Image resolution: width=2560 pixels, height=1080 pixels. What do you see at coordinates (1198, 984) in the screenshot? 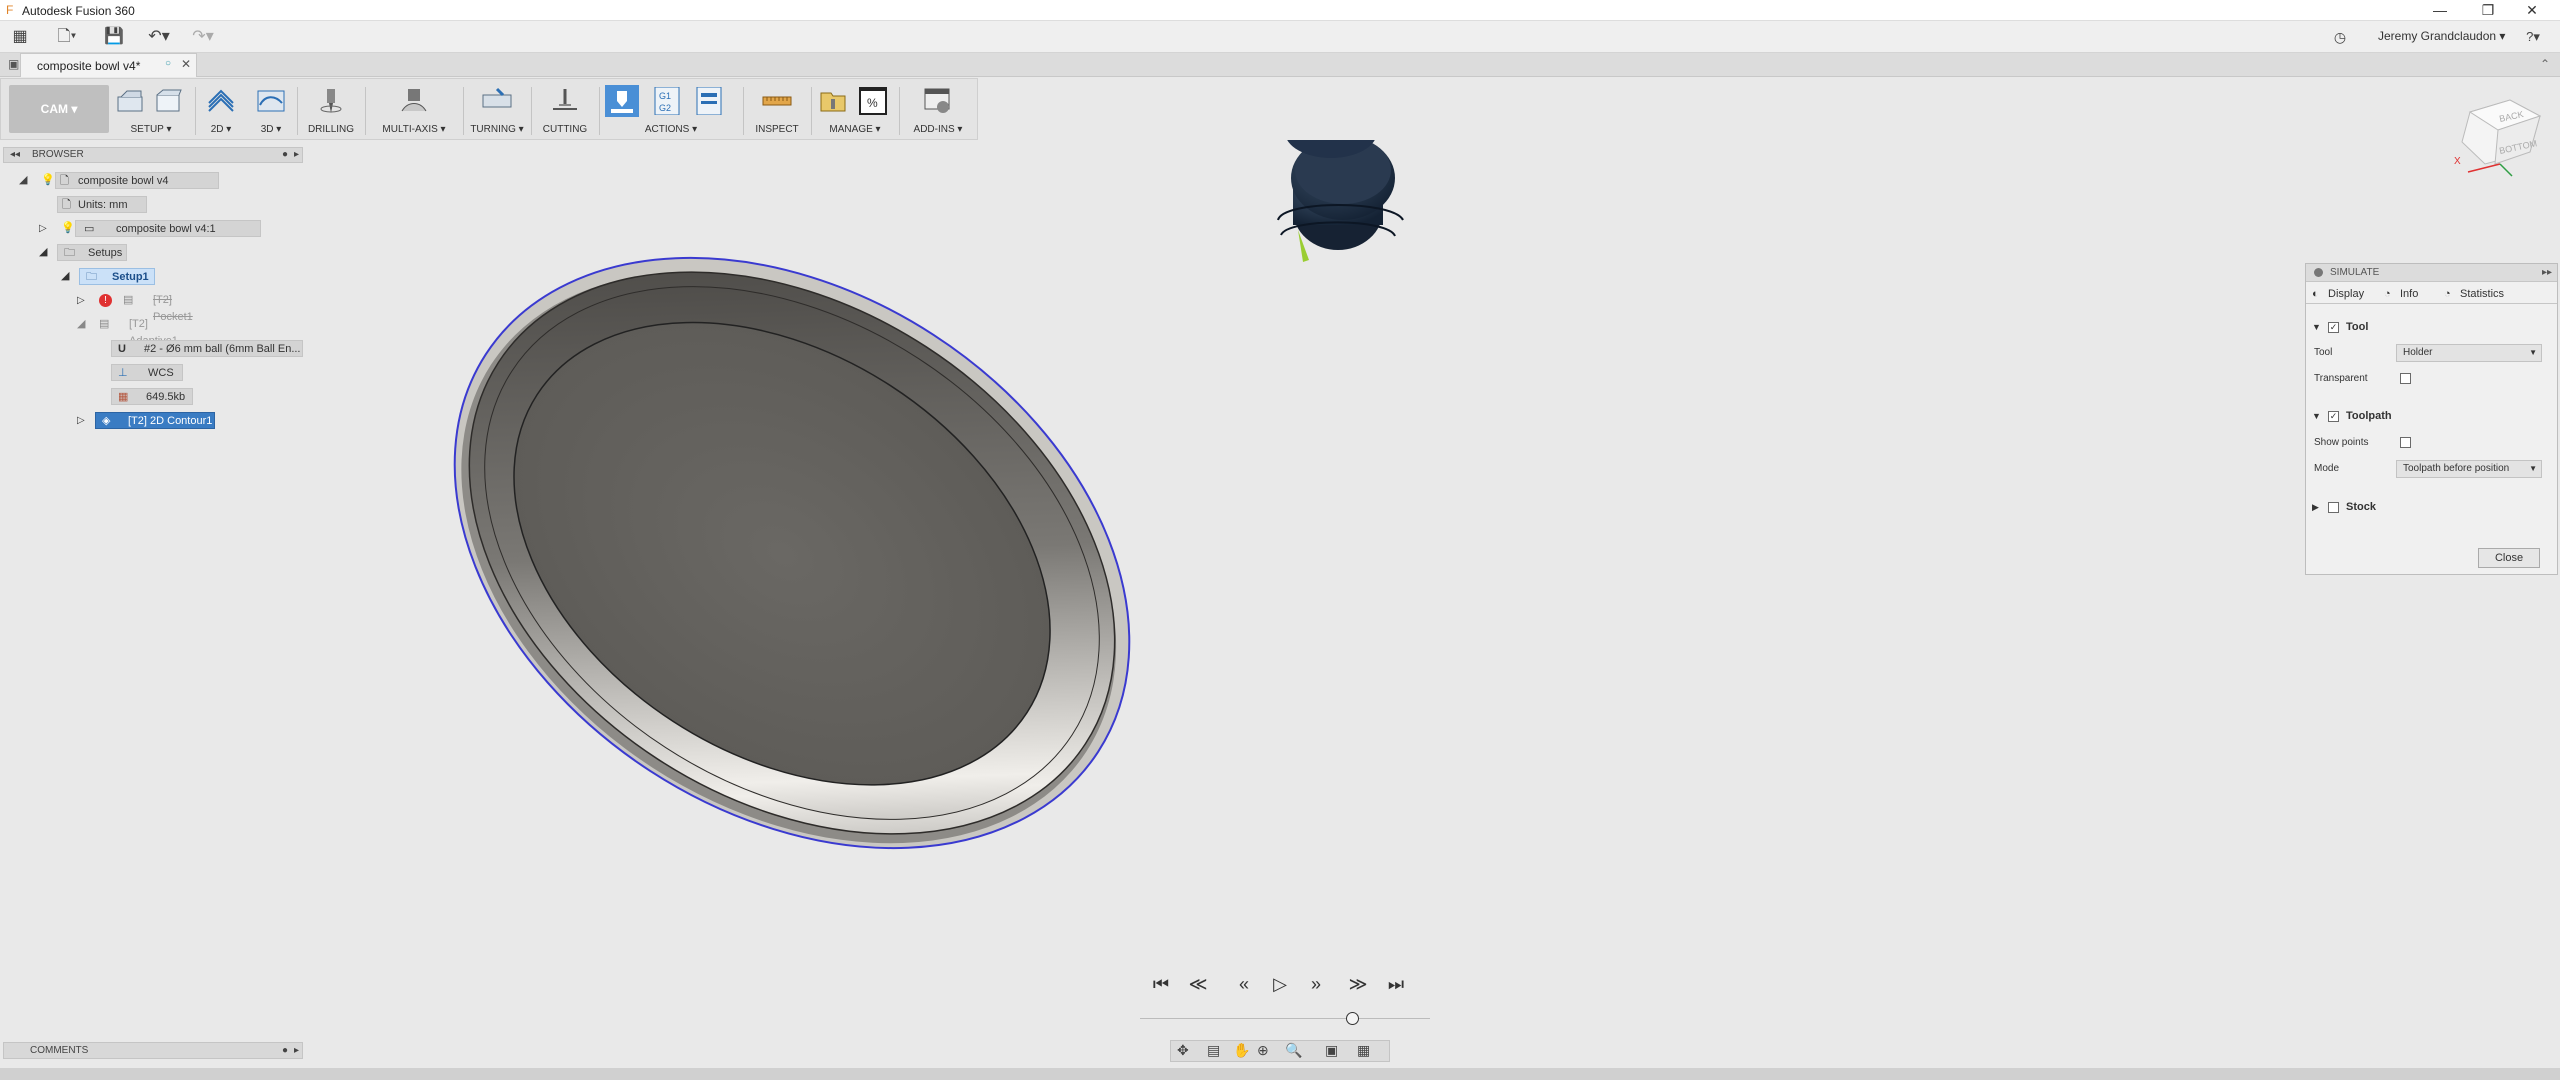
I see `previous-operation-icon: ≪` at bounding box center [1198, 984].